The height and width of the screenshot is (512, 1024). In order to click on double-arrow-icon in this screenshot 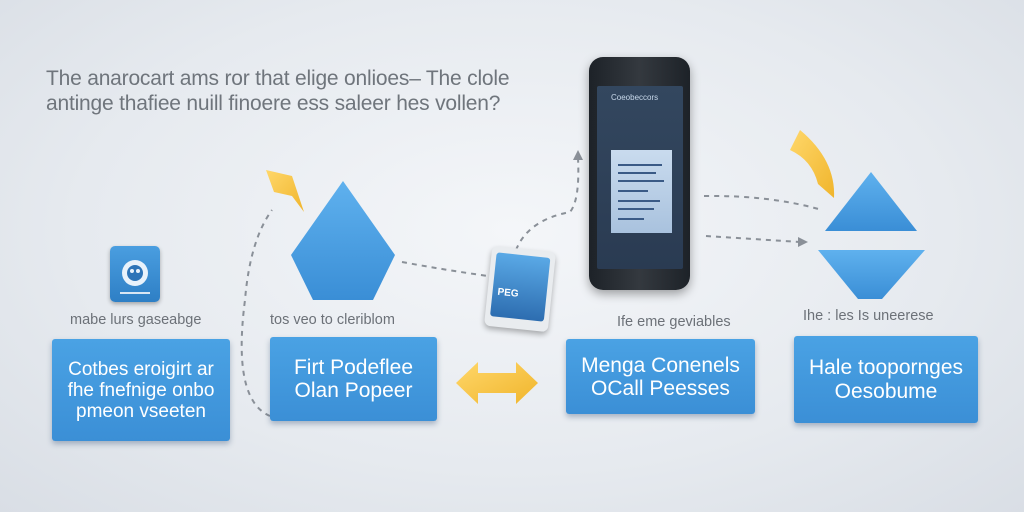, I will do `click(497, 383)`.